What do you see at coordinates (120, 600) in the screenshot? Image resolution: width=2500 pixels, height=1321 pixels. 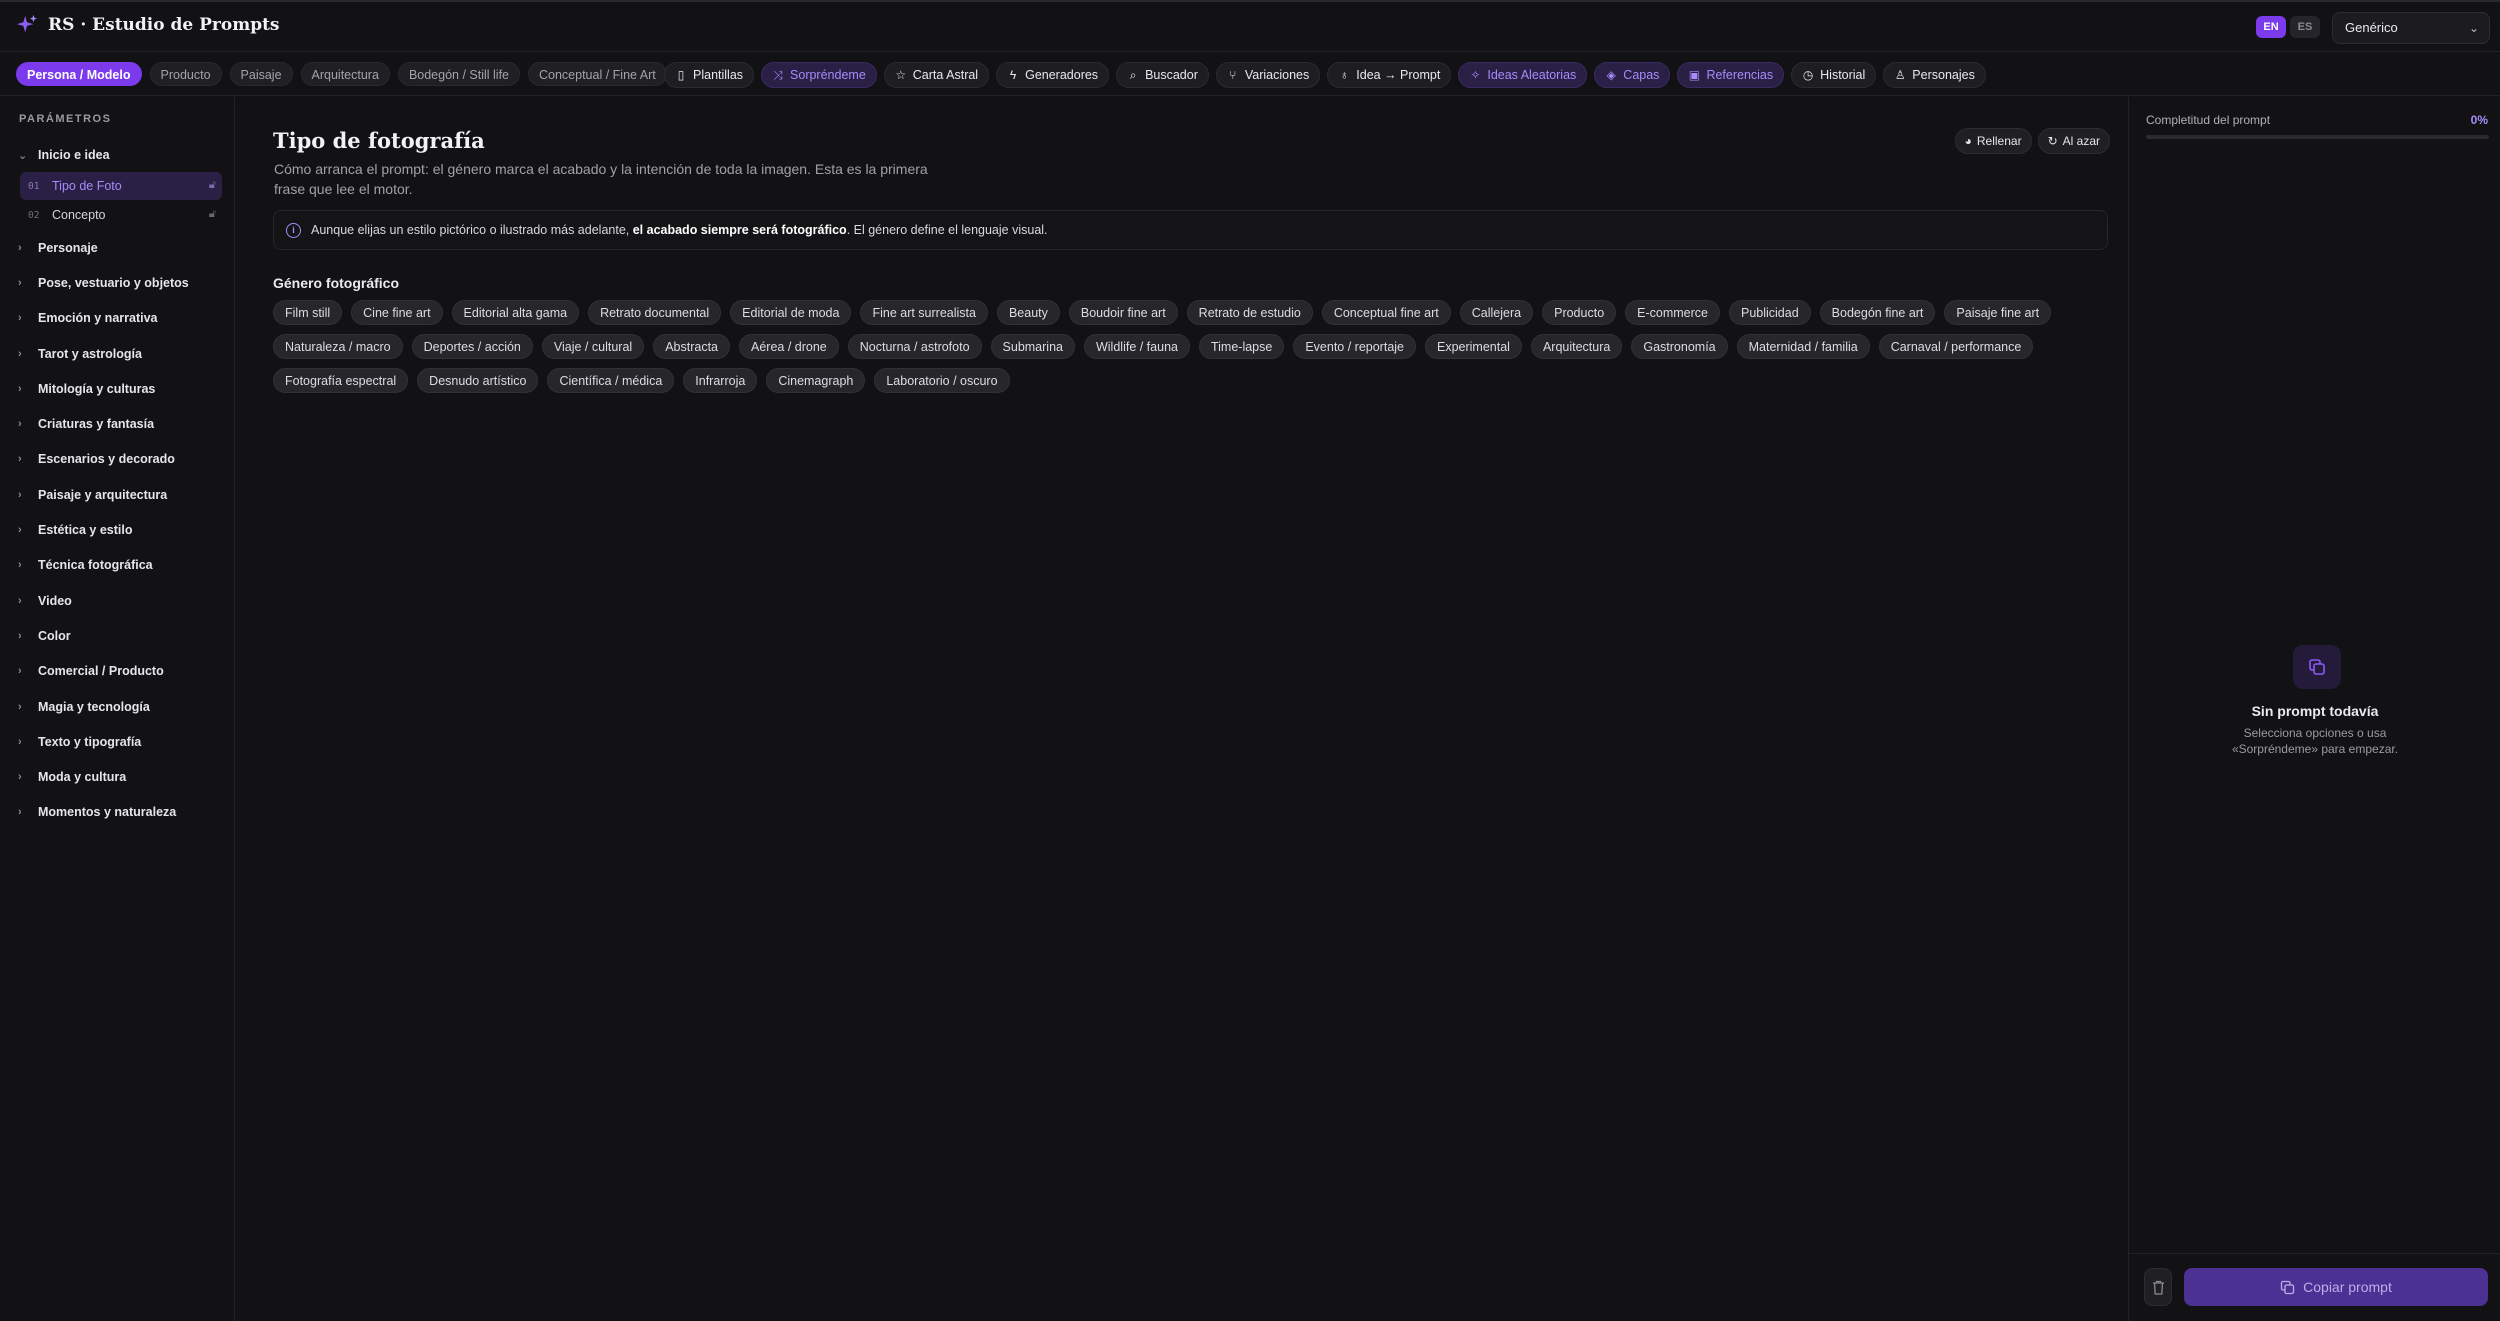 I see `sidebar-group: › Video` at bounding box center [120, 600].